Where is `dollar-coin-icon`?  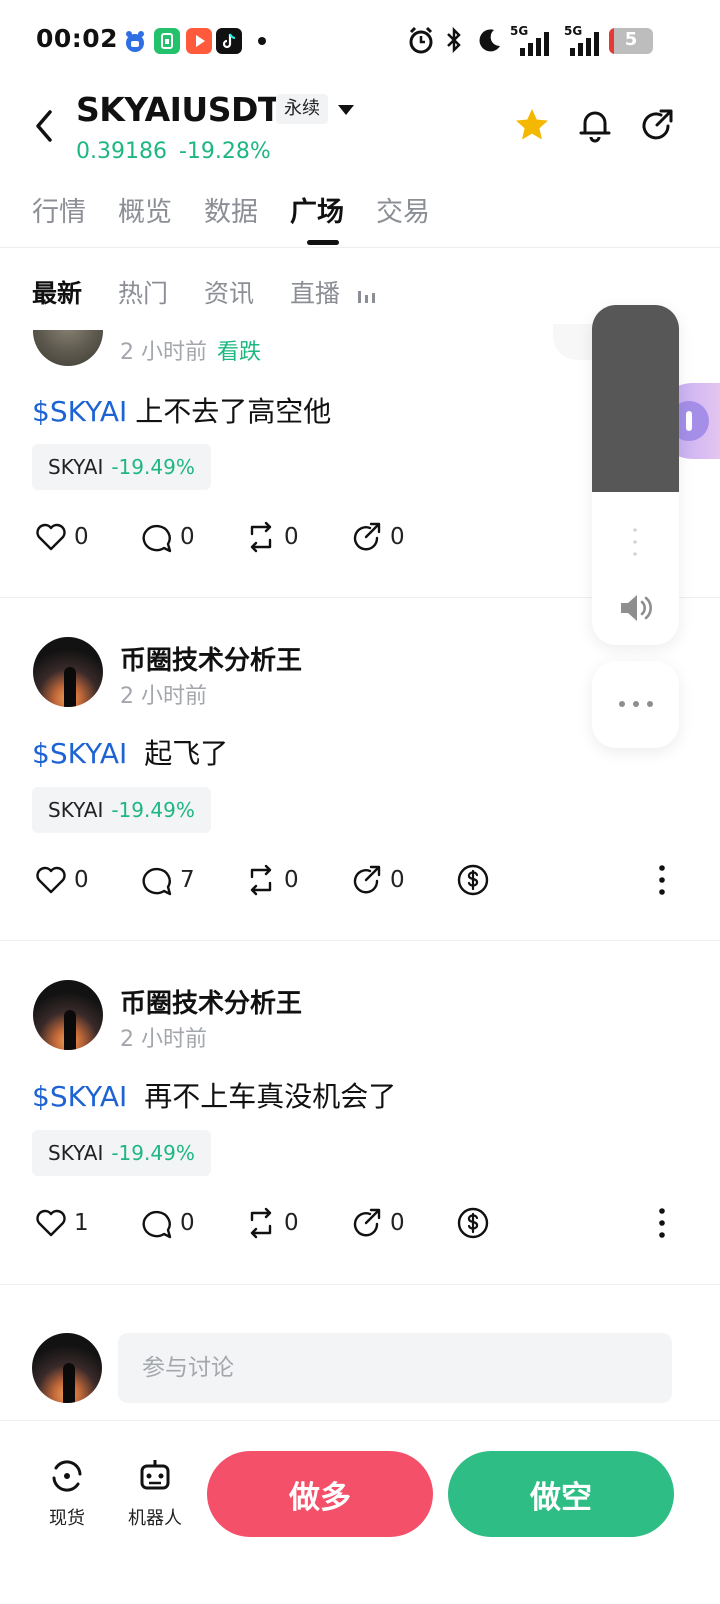 dollar-coin-icon is located at coordinates (473, 880).